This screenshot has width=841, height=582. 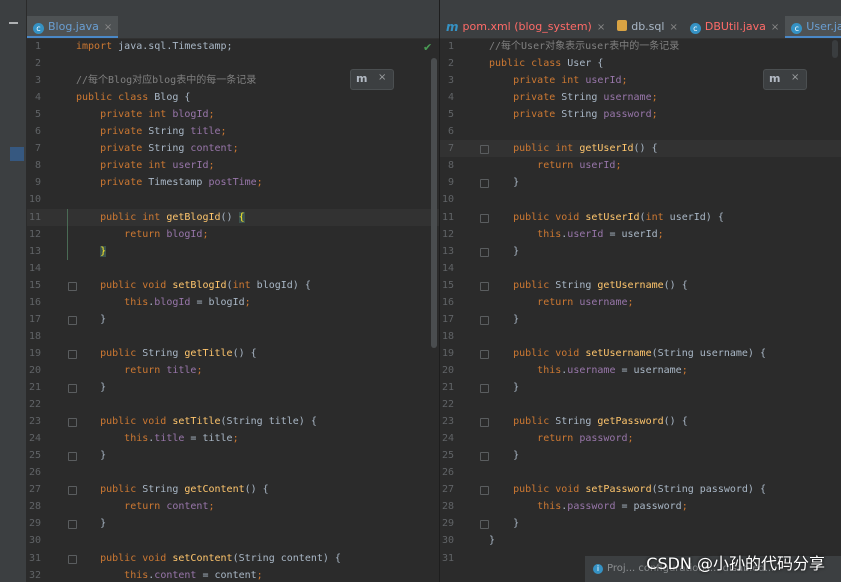 What do you see at coordinates (647, 27) in the screenshot?
I see `tab-db-sql: db.sql ×` at bounding box center [647, 27].